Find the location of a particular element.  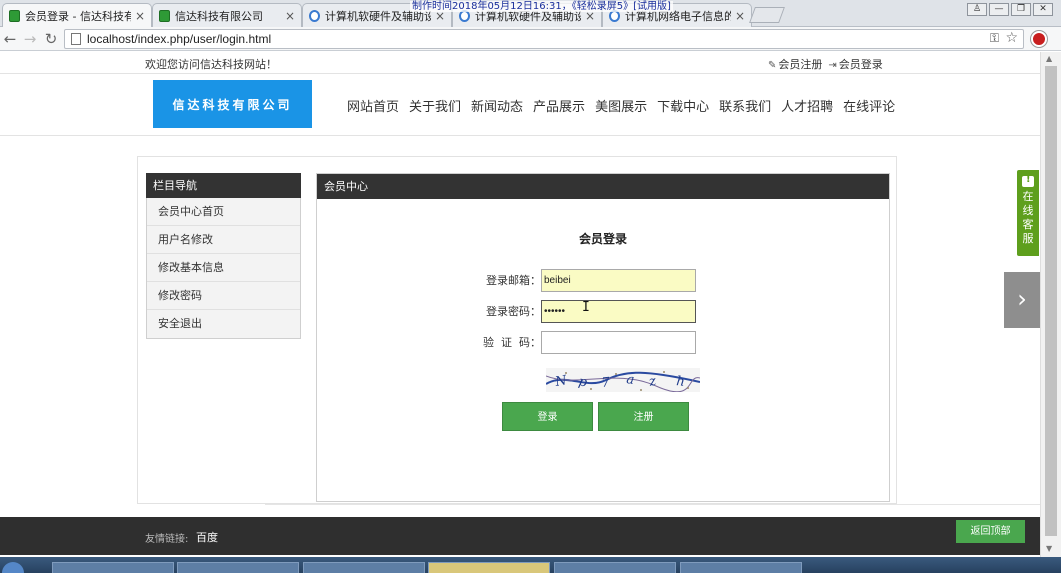

sidebar-item-edit-password: 修改密码 is located at coordinates (223, 296).